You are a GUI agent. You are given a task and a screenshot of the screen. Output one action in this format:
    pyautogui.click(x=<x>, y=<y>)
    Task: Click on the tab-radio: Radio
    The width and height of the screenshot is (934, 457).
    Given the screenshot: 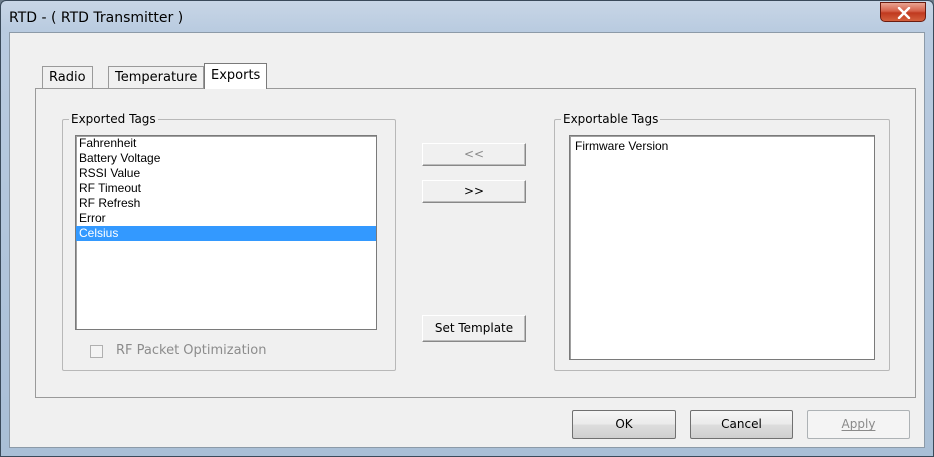 What is the action you would take?
    pyautogui.click(x=67, y=77)
    